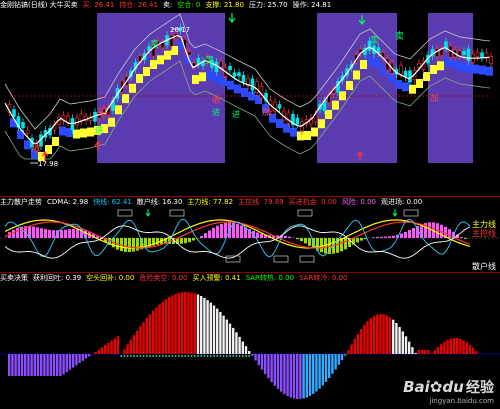 Image resolution: width=500 pixels, height=409 pixels. I want to click on signal-enter: 进, so click(216, 112).